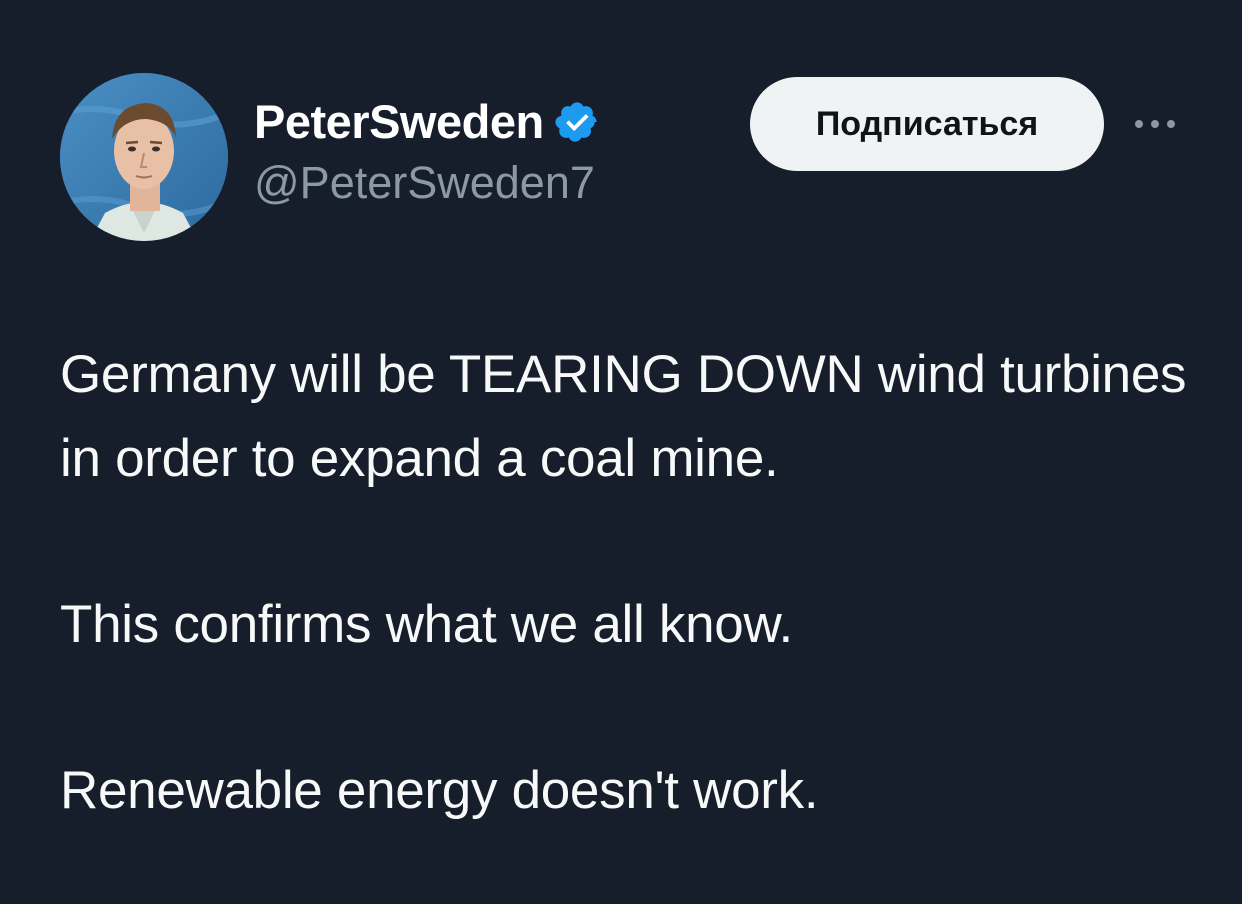  What do you see at coordinates (439, 790) in the screenshot?
I see `tweet-paragraph: Renewable energy doesn't work.` at bounding box center [439, 790].